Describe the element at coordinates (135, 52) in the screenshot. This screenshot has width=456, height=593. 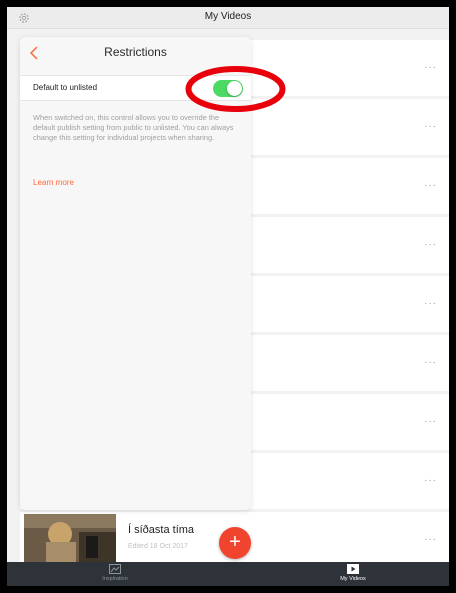
I see `panel-title: Restrictions` at that location.